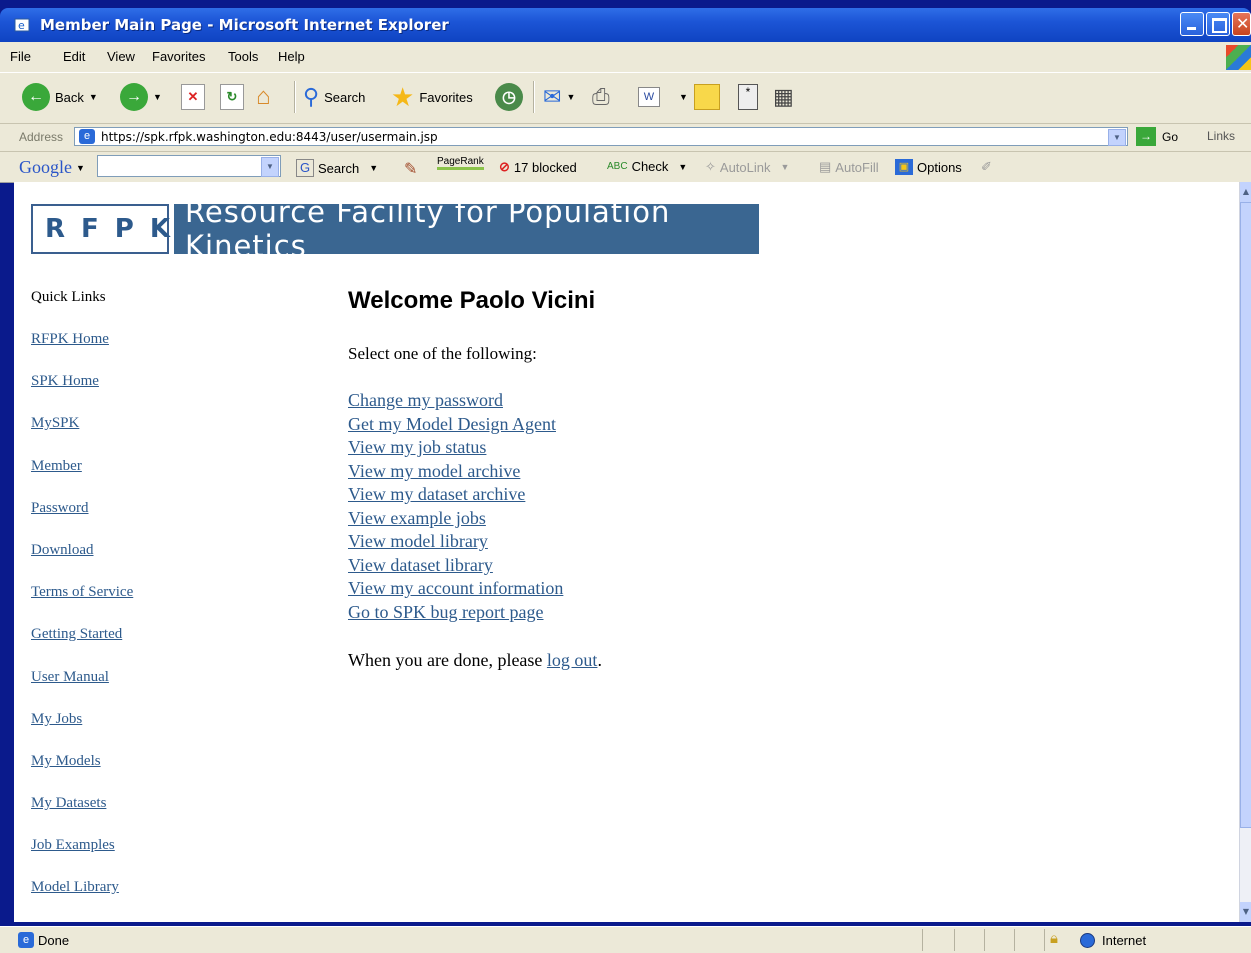 The width and height of the screenshot is (1251, 953). What do you see at coordinates (986, 167) in the screenshot?
I see `highlight-button: ✐` at bounding box center [986, 167].